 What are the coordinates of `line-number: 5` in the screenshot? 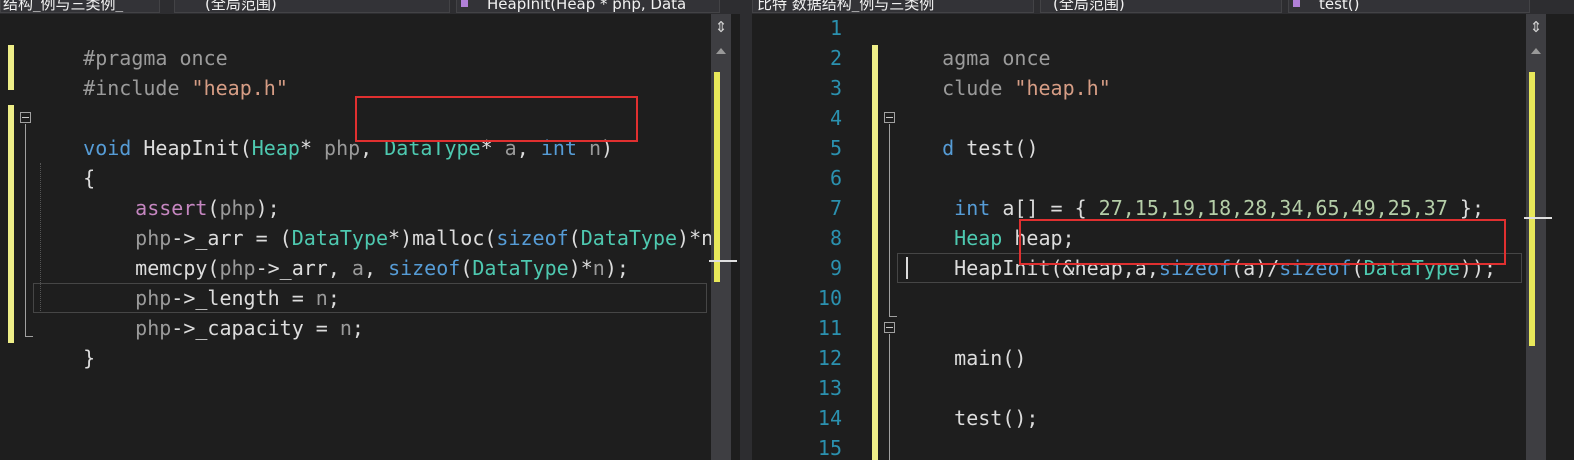 It's located at (835, 148).